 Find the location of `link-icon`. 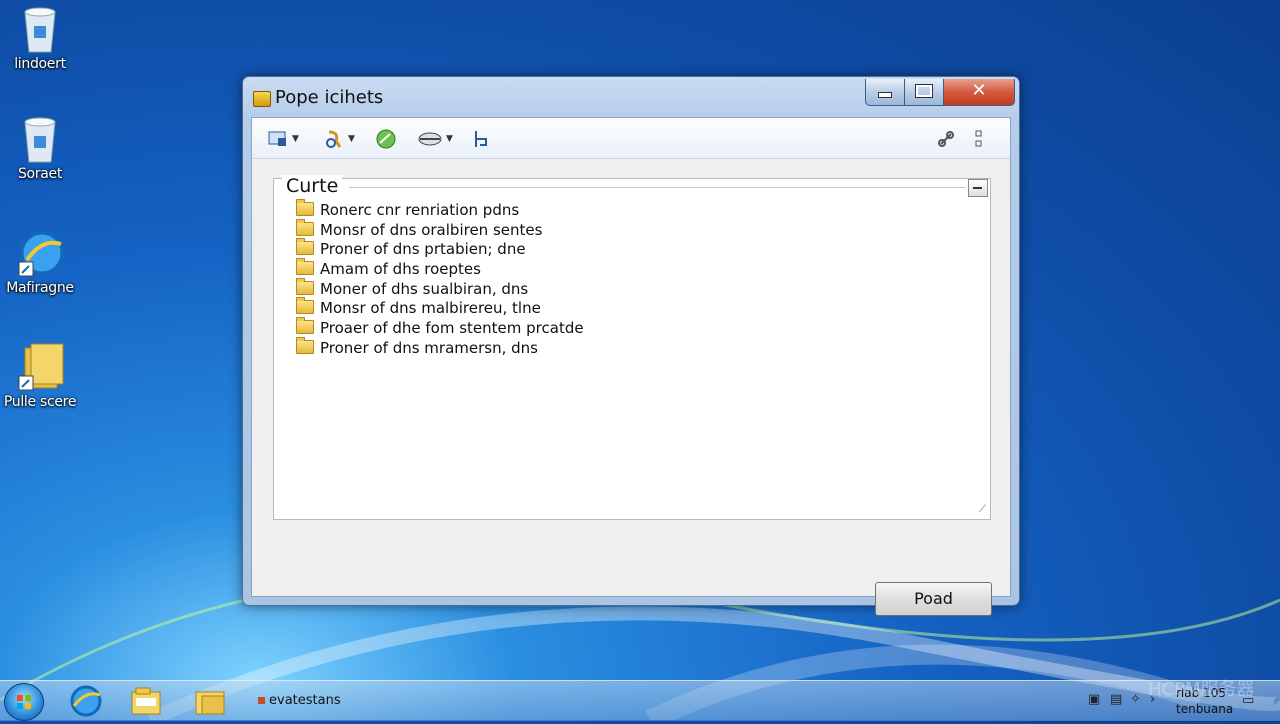

link-icon is located at coordinates (946, 138).